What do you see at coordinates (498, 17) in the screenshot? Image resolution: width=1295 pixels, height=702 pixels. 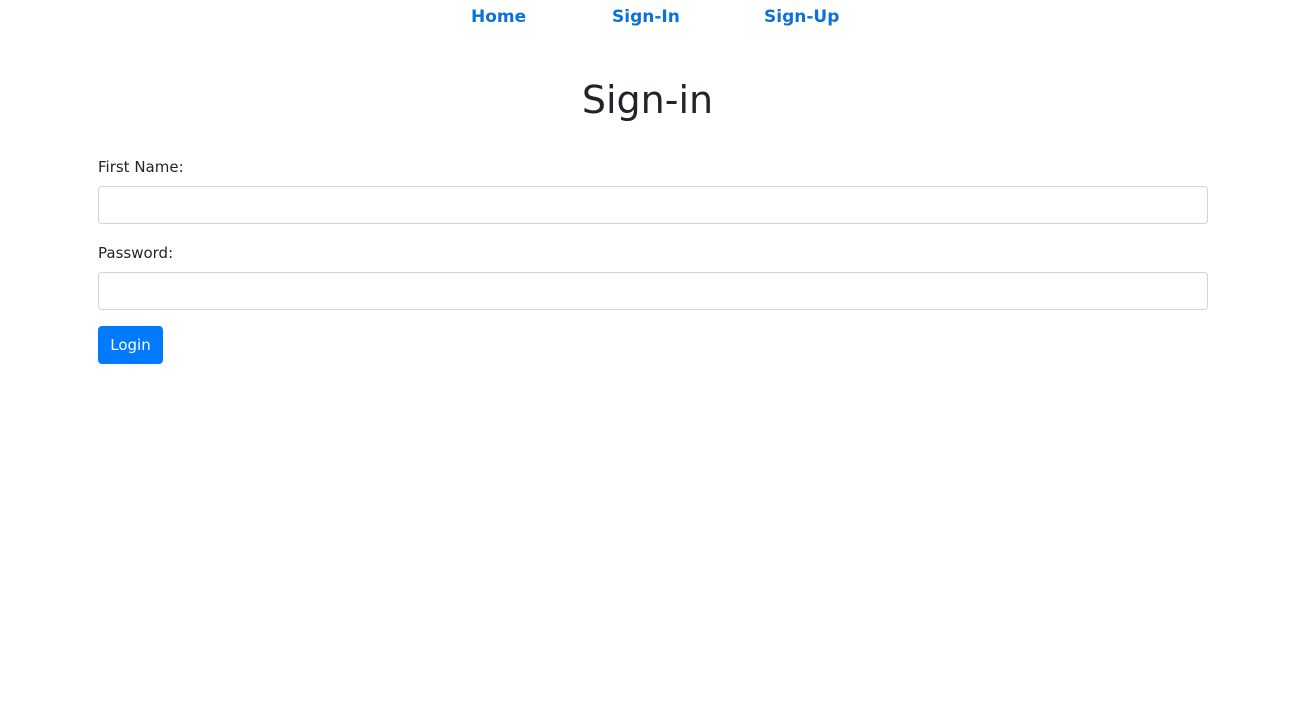 I see `nav-link-home: Home` at bounding box center [498, 17].